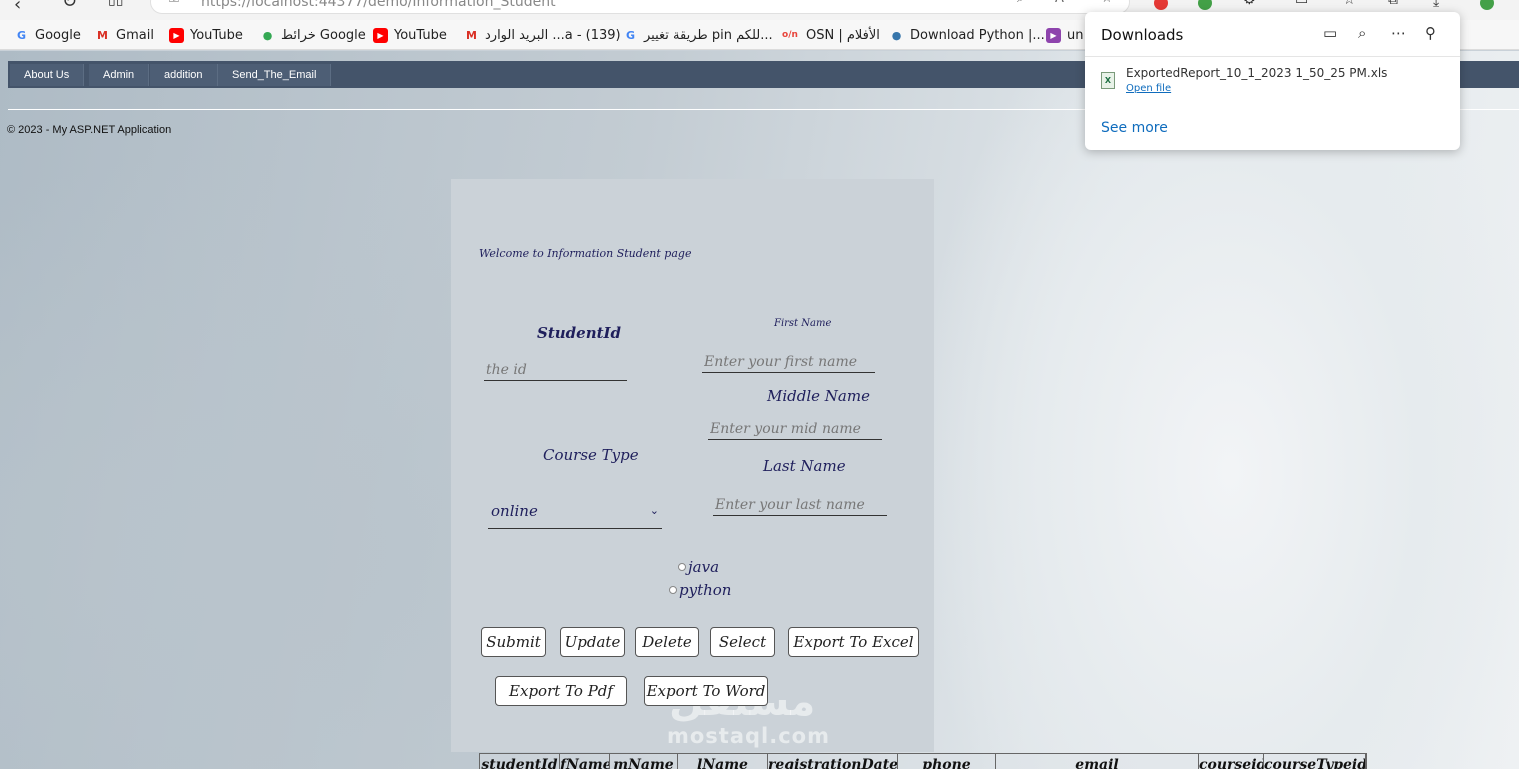 The width and height of the screenshot is (1519, 769). I want to click on refresh-icon: ↻, so click(69, 6).